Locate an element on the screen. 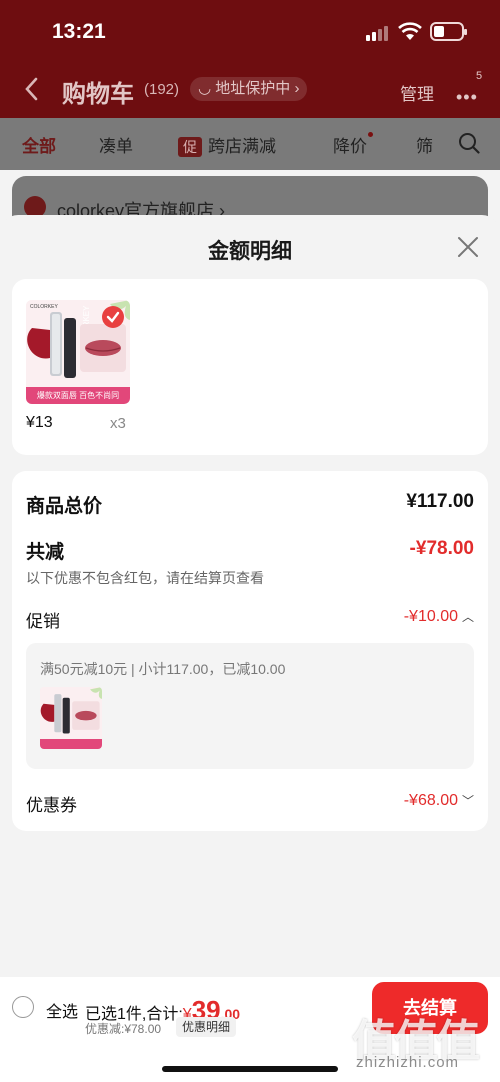  promotion-label: 促销 is located at coordinates (43, 621).